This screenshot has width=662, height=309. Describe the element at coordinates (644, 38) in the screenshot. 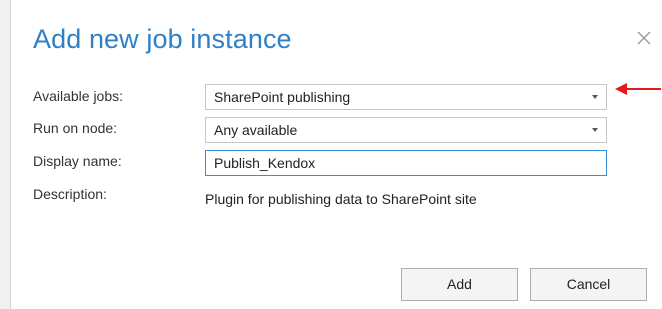

I see `close-icon` at that location.